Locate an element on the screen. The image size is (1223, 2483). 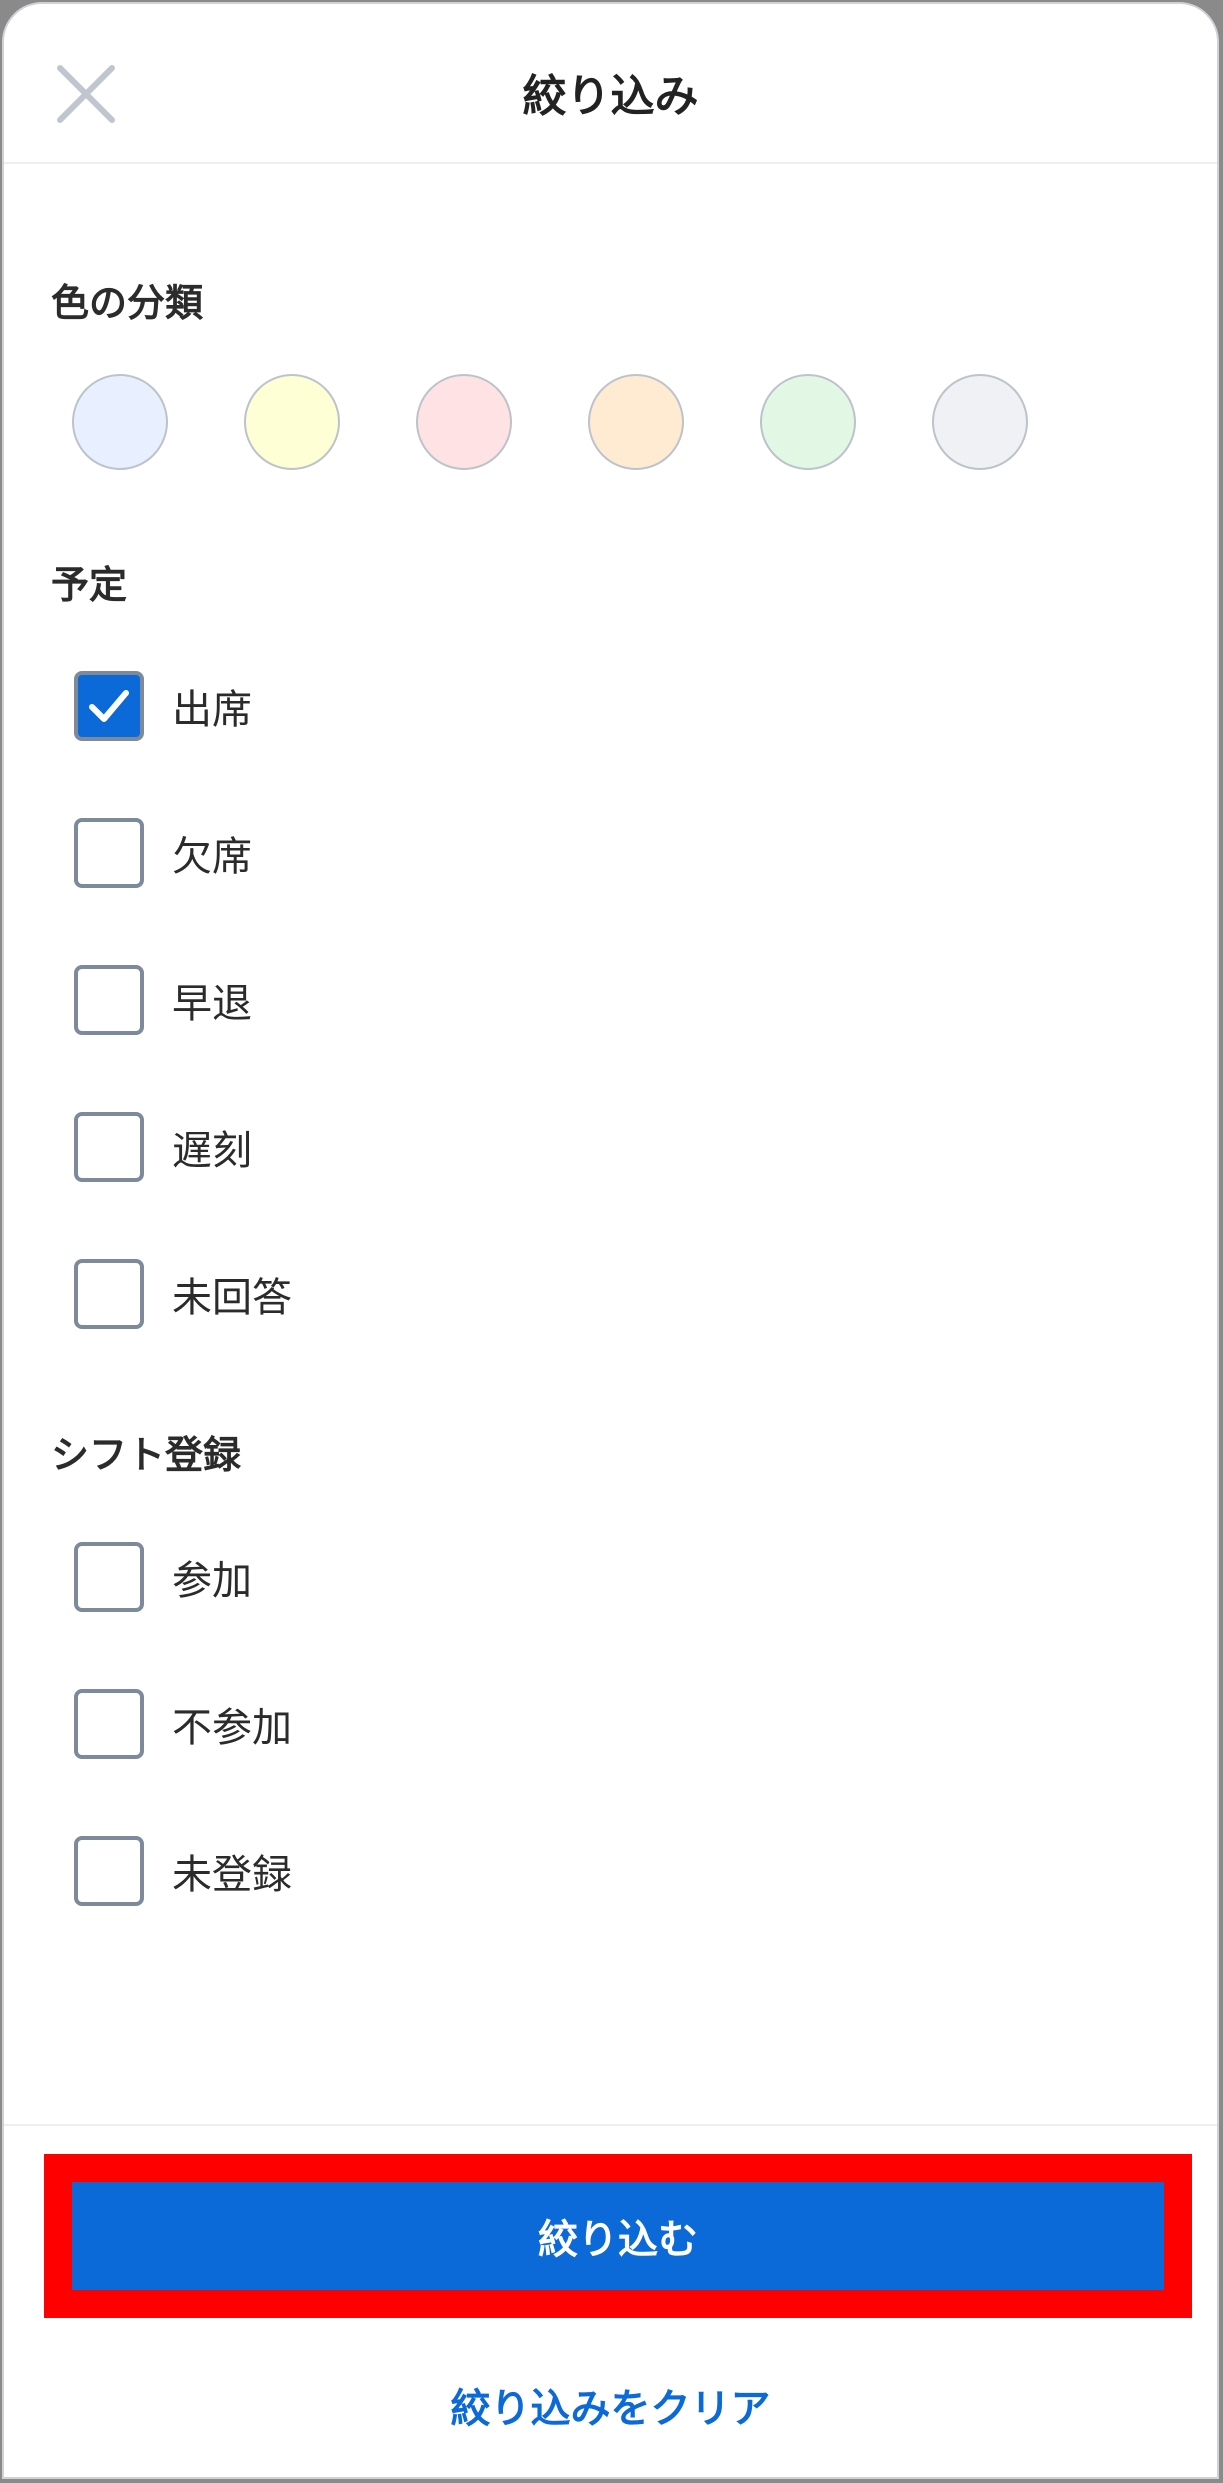
checkbox-label: 未回答 is located at coordinates (232, 1298).